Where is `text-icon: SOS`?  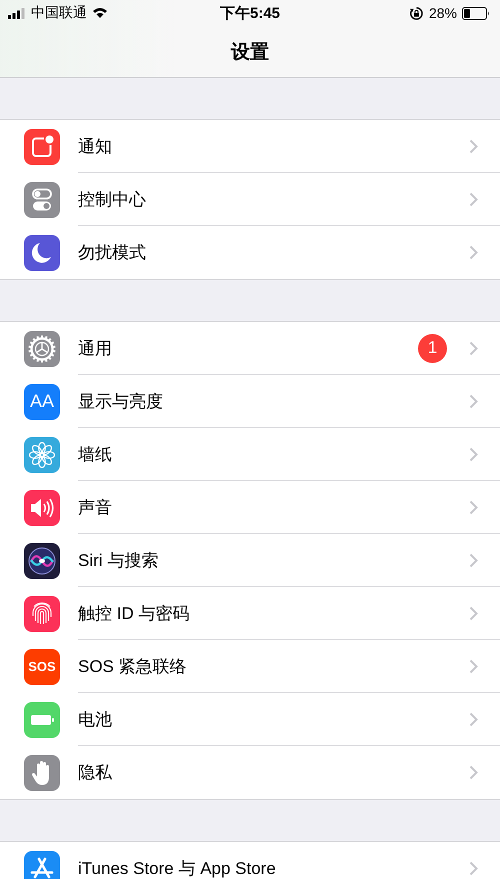
text-icon: SOS is located at coordinates (42, 666).